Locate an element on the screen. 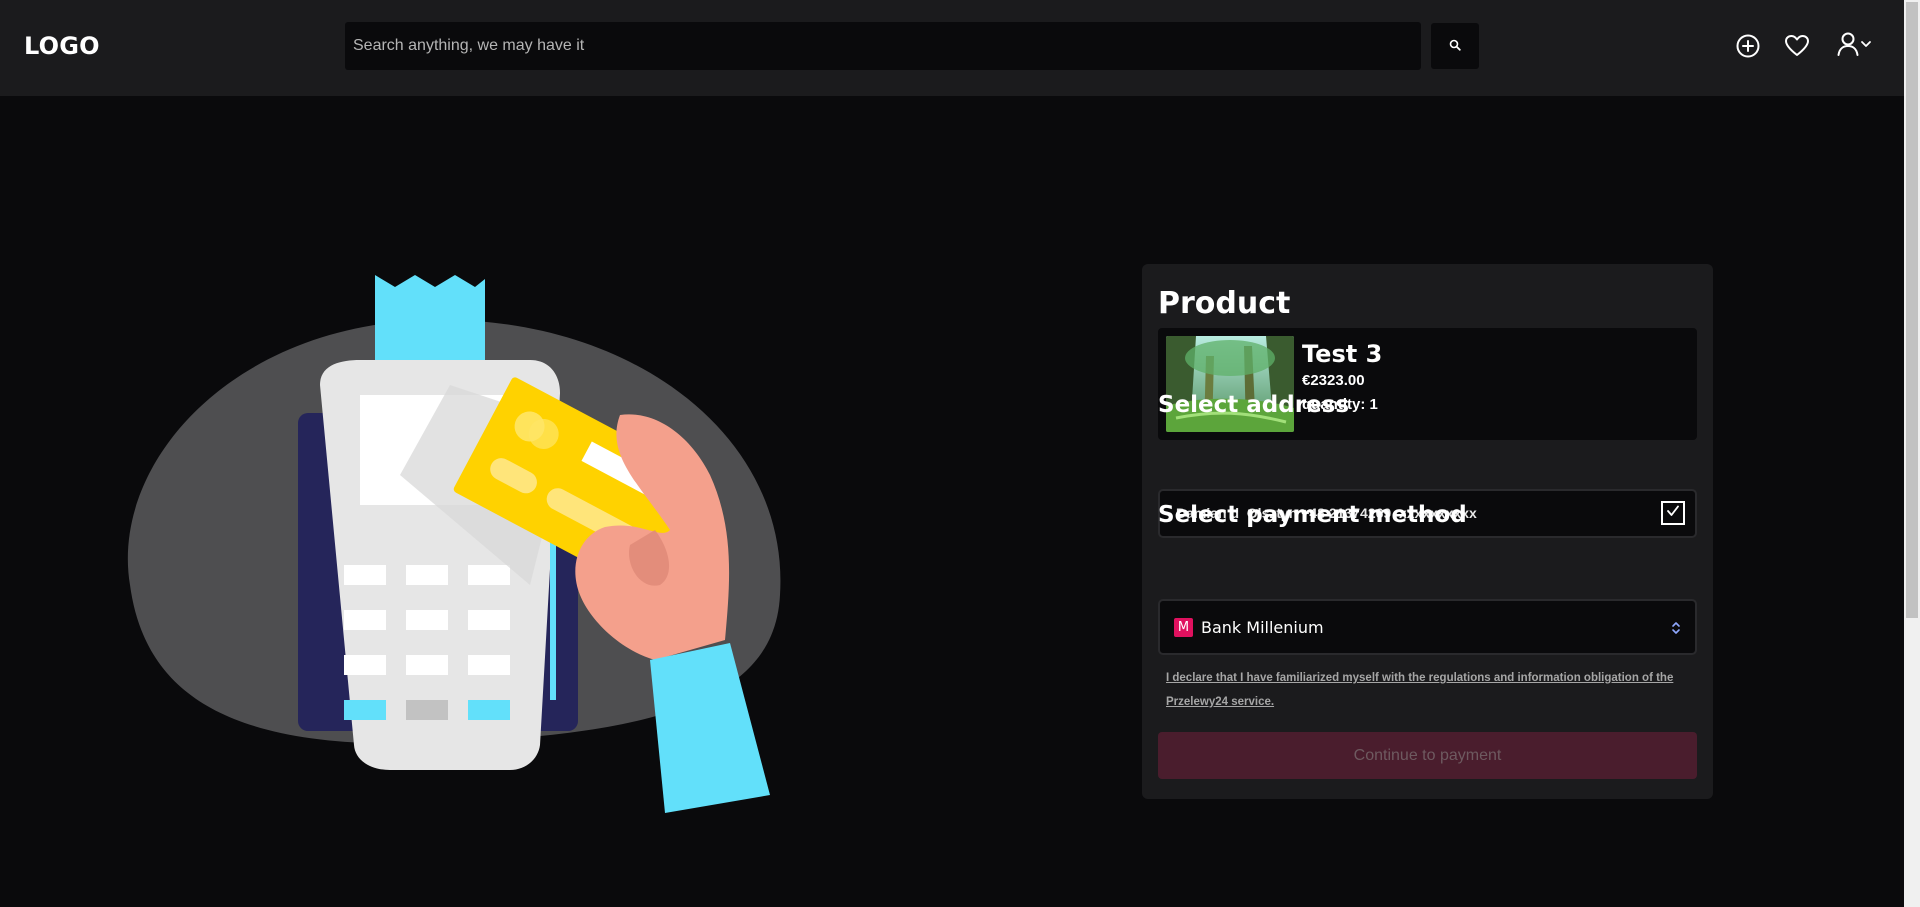  address-section-title: Select address is located at coordinates (1254, 405).